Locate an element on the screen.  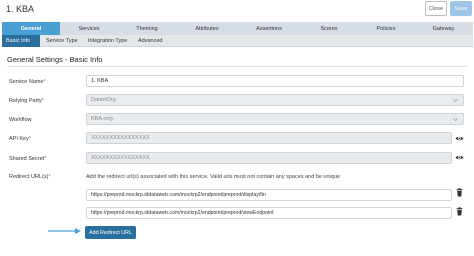
subtab-advanced: Advanced is located at coordinates (150, 41).